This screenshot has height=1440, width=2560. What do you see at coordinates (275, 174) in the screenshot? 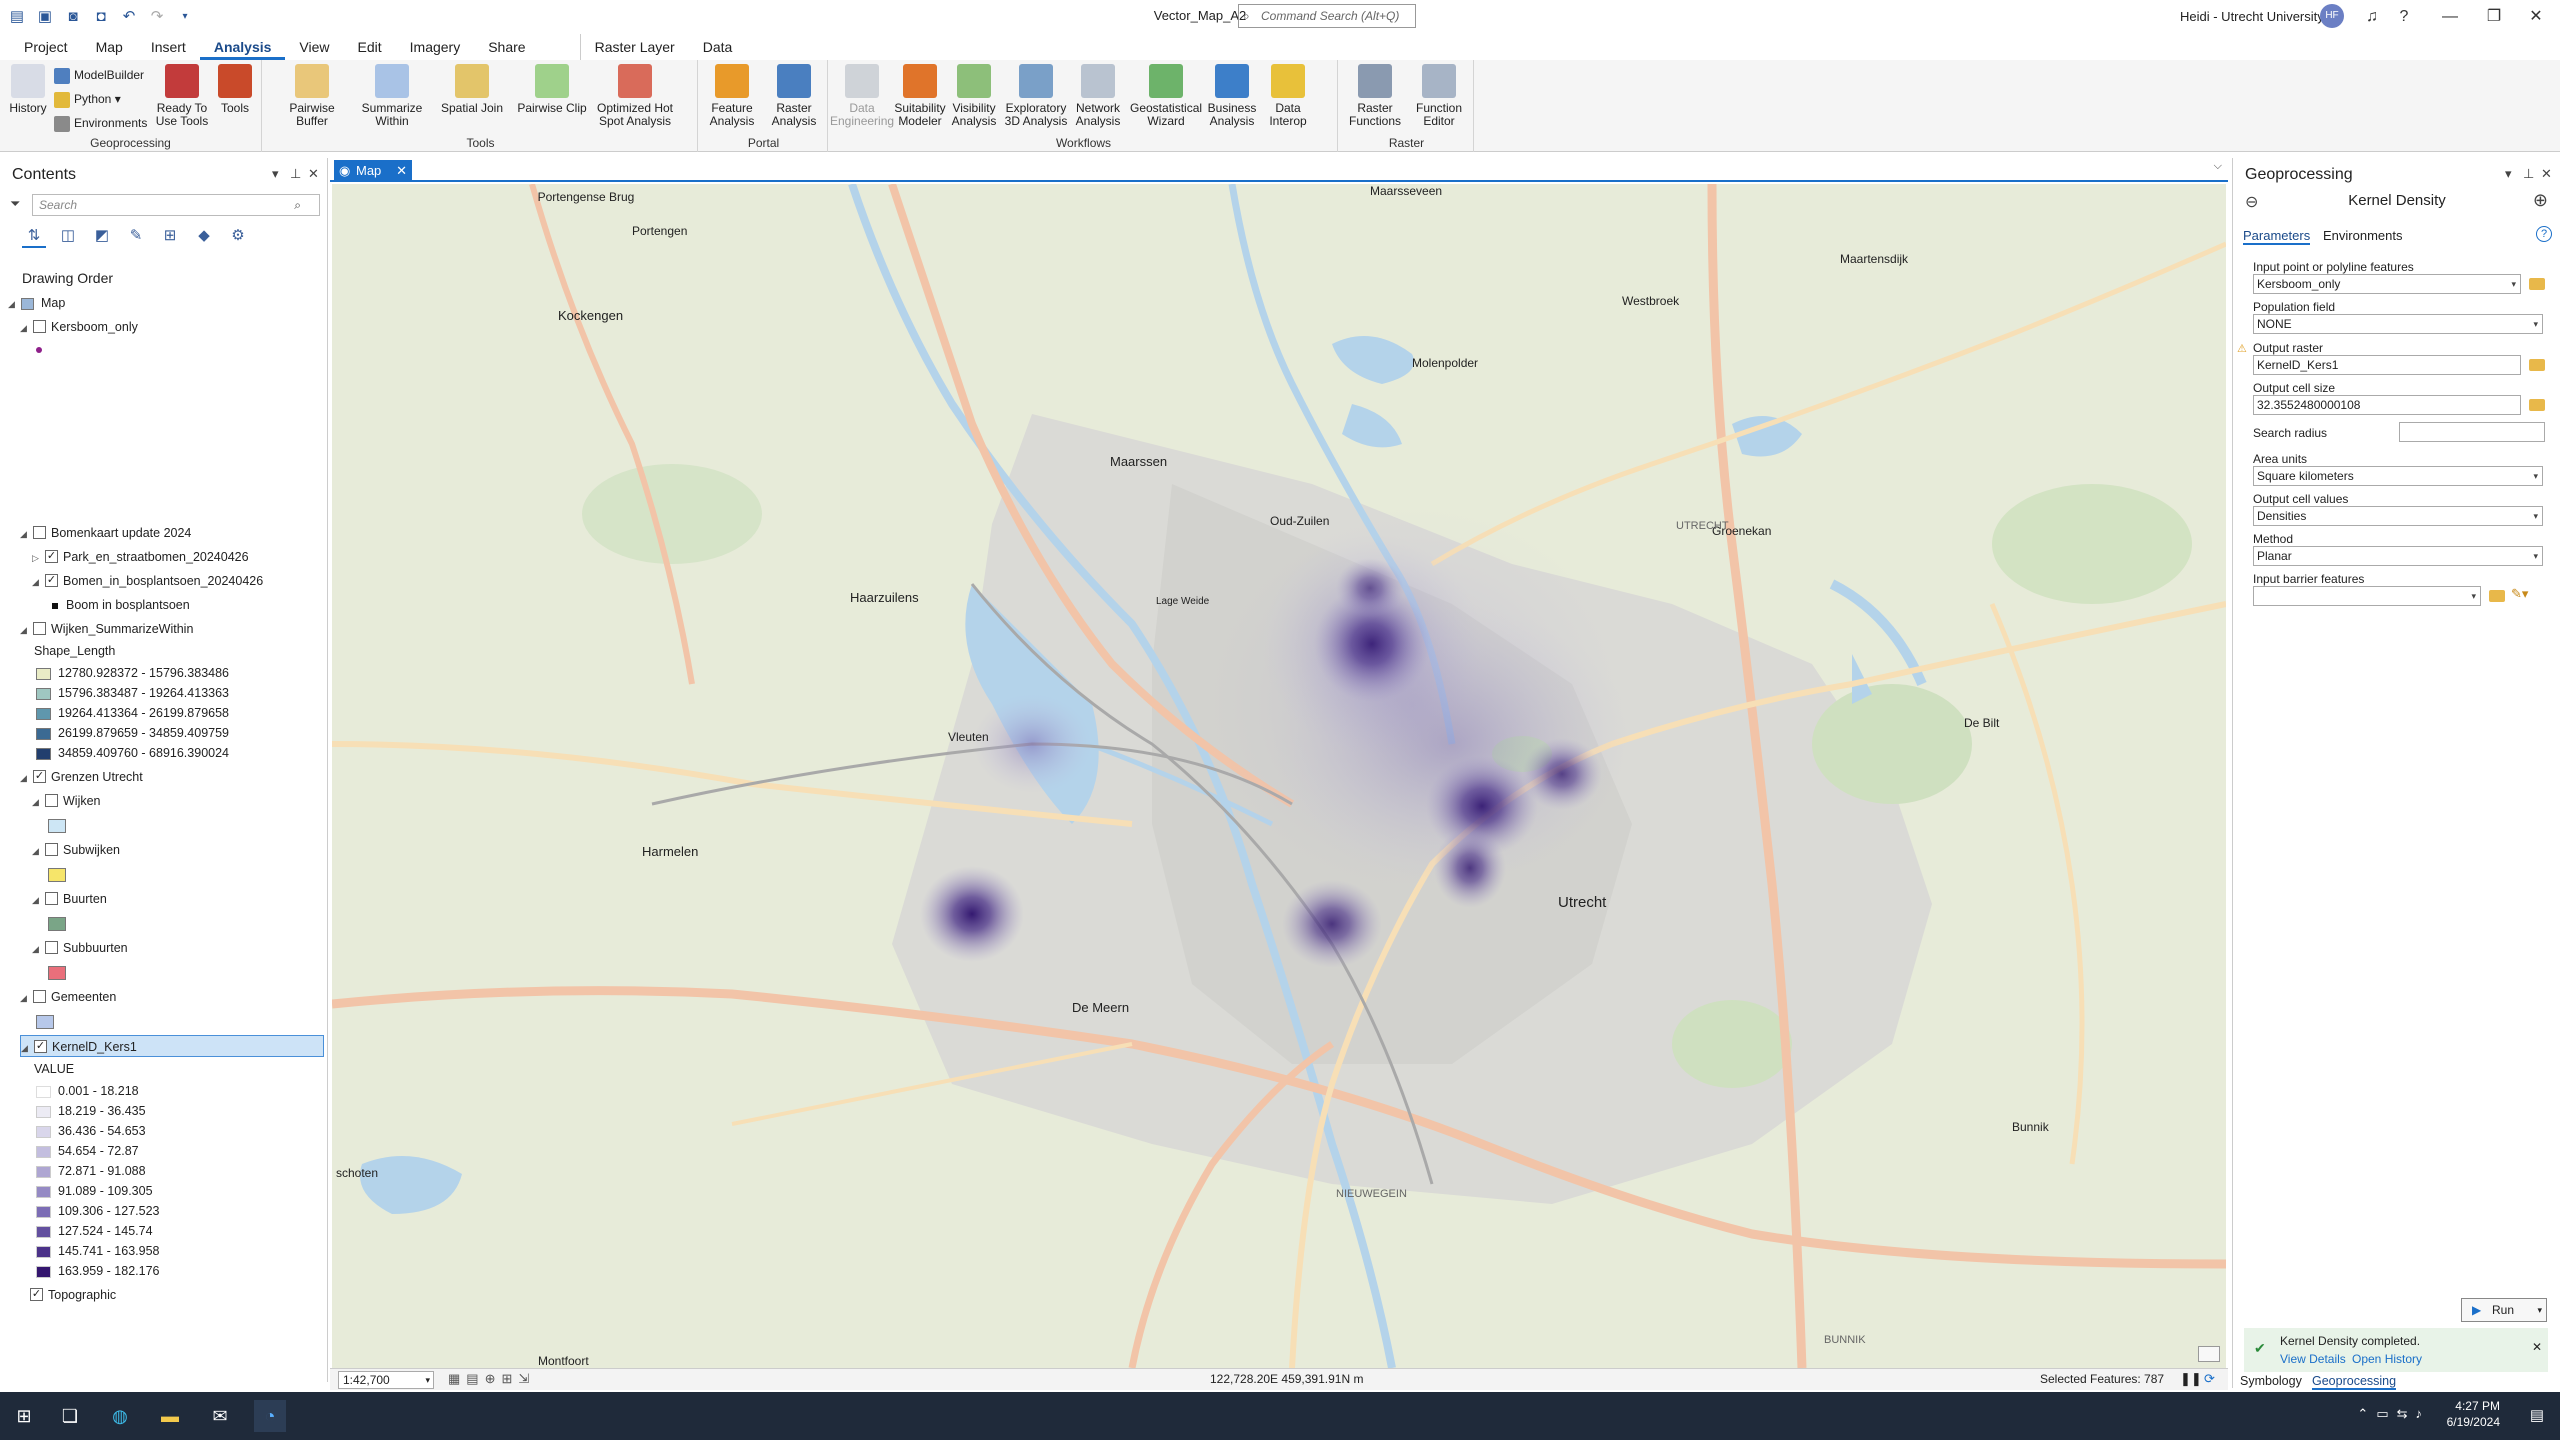
I see `pane-options-icon: ▾` at bounding box center [275, 174].